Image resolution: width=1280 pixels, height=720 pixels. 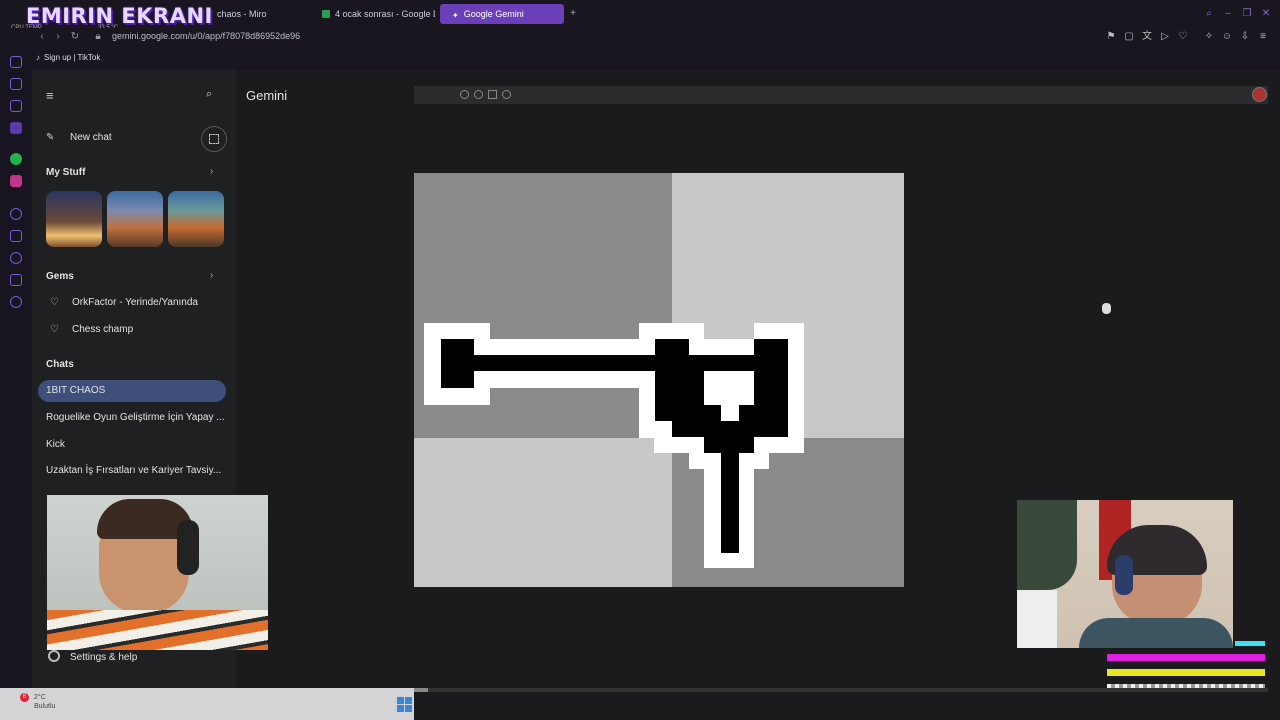 I want to click on gems-header: Gems, so click(x=60, y=276).